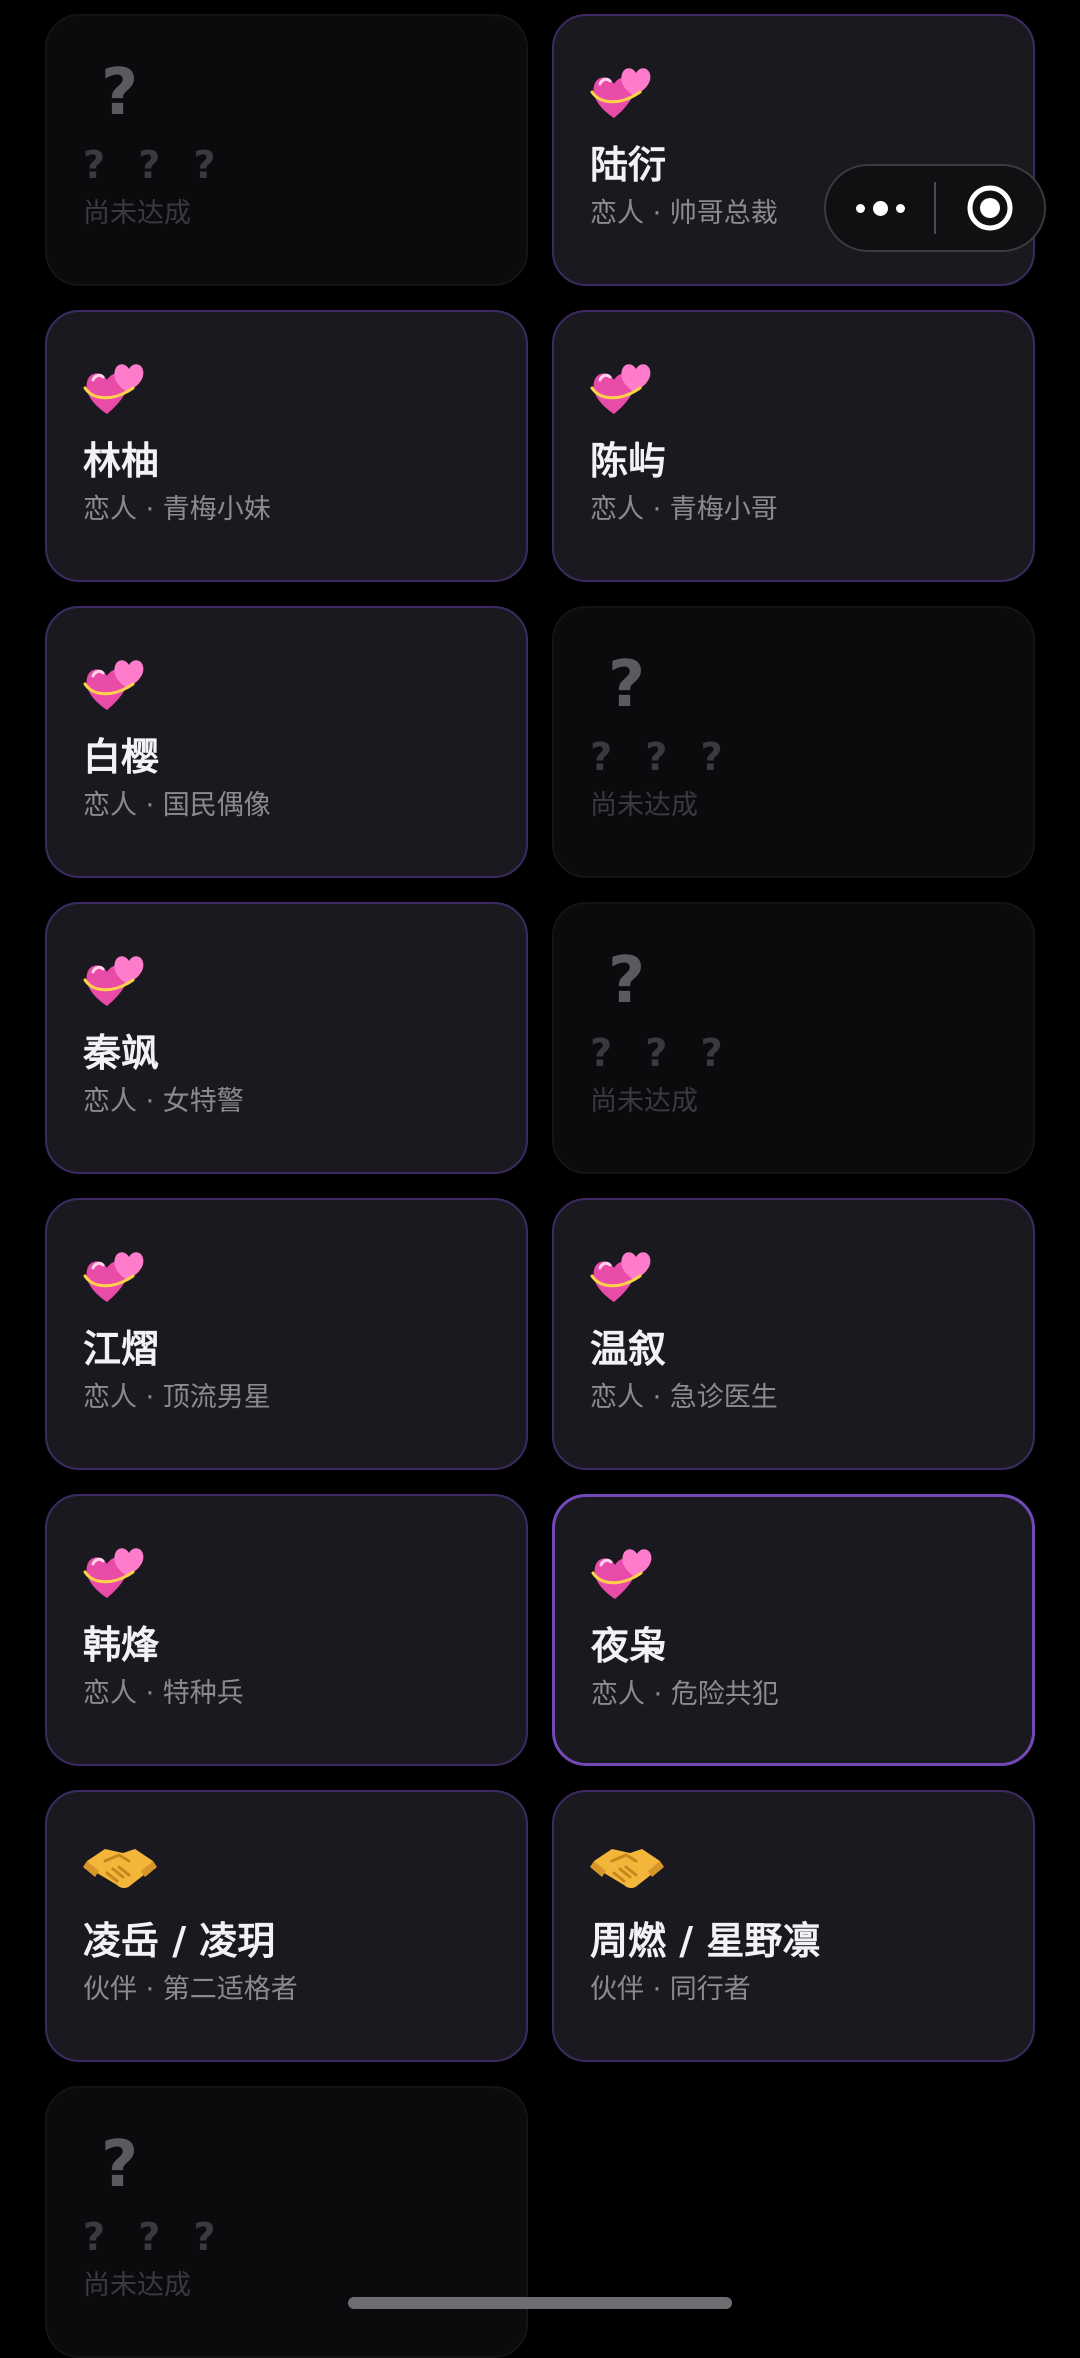 The image size is (1080, 2358). I want to click on achievement-card: 江熠恋人 · 顶流男星, so click(286, 1334).